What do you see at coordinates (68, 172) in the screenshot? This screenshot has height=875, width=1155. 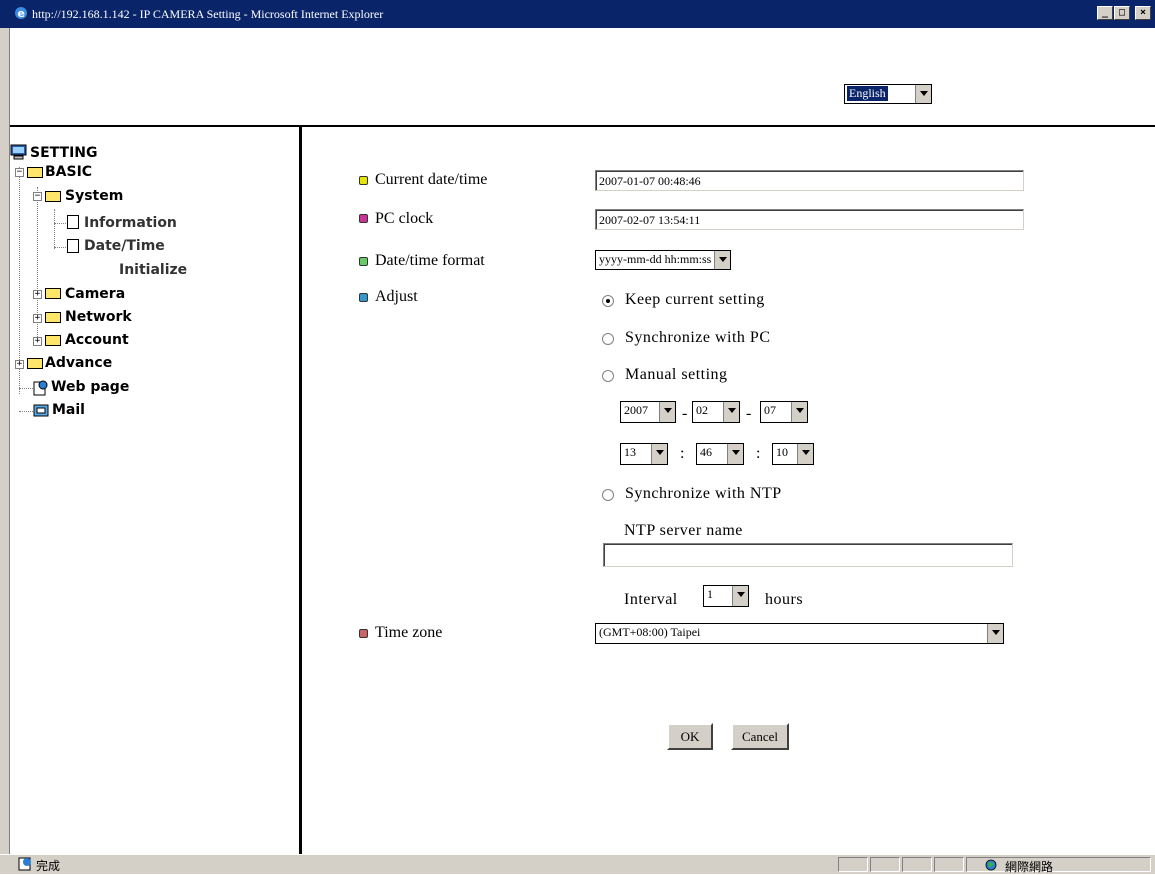 I see `nav-basic: BASIC` at bounding box center [68, 172].